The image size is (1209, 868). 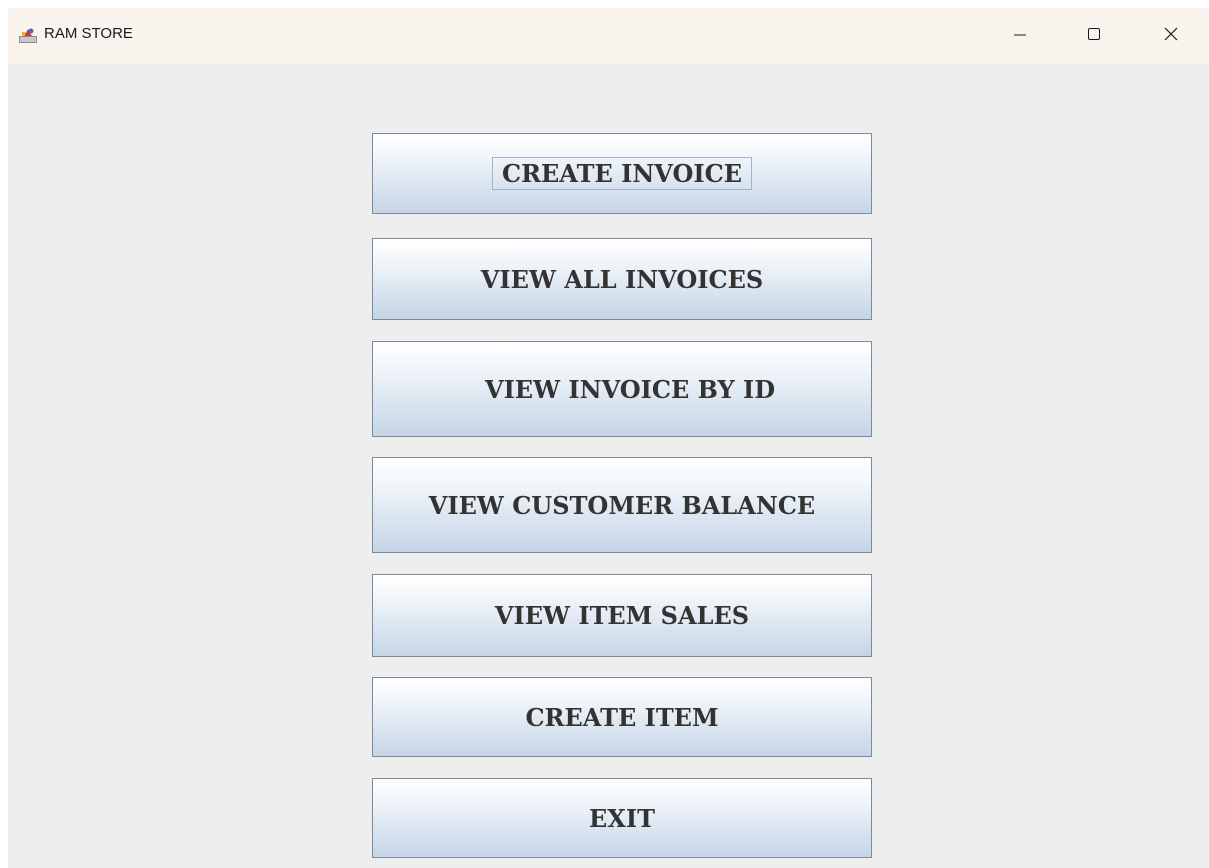 I want to click on view-all-invoices-button: VIEW ALL INVOICES, so click(x=622, y=279).